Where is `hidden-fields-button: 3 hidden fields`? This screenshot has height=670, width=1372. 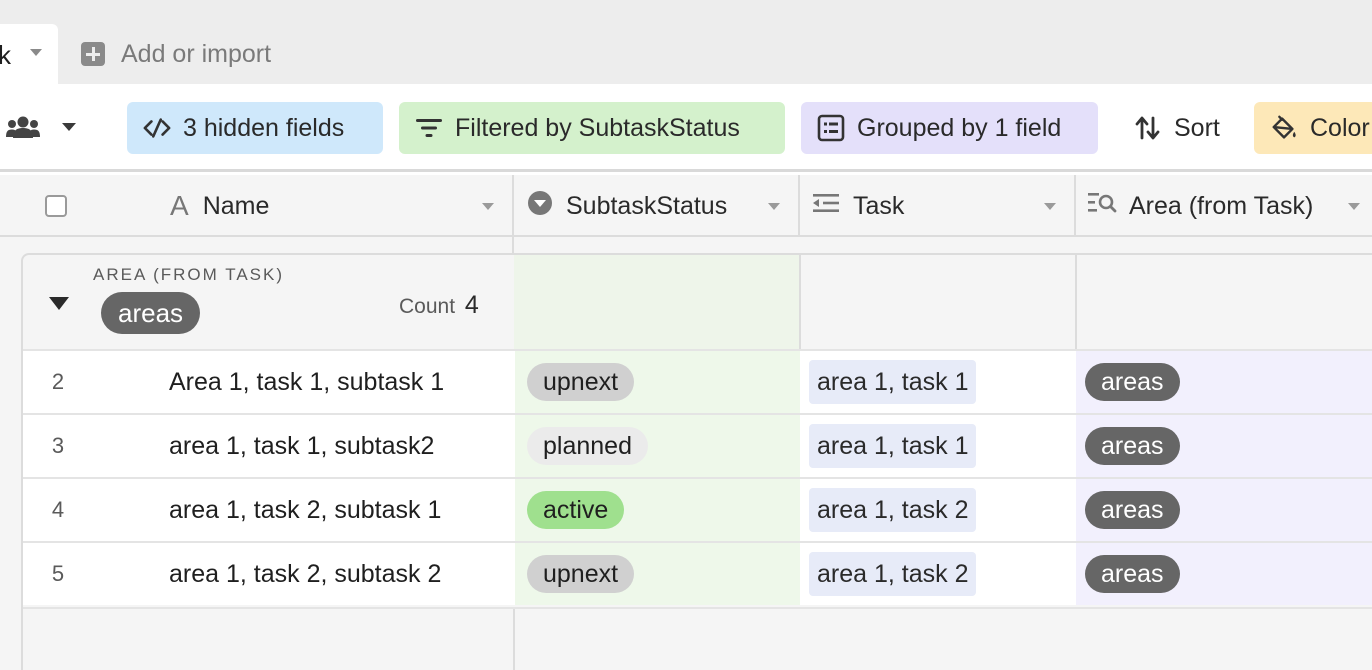 hidden-fields-button: 3 hidden fields is located at coordinates (255, 128).